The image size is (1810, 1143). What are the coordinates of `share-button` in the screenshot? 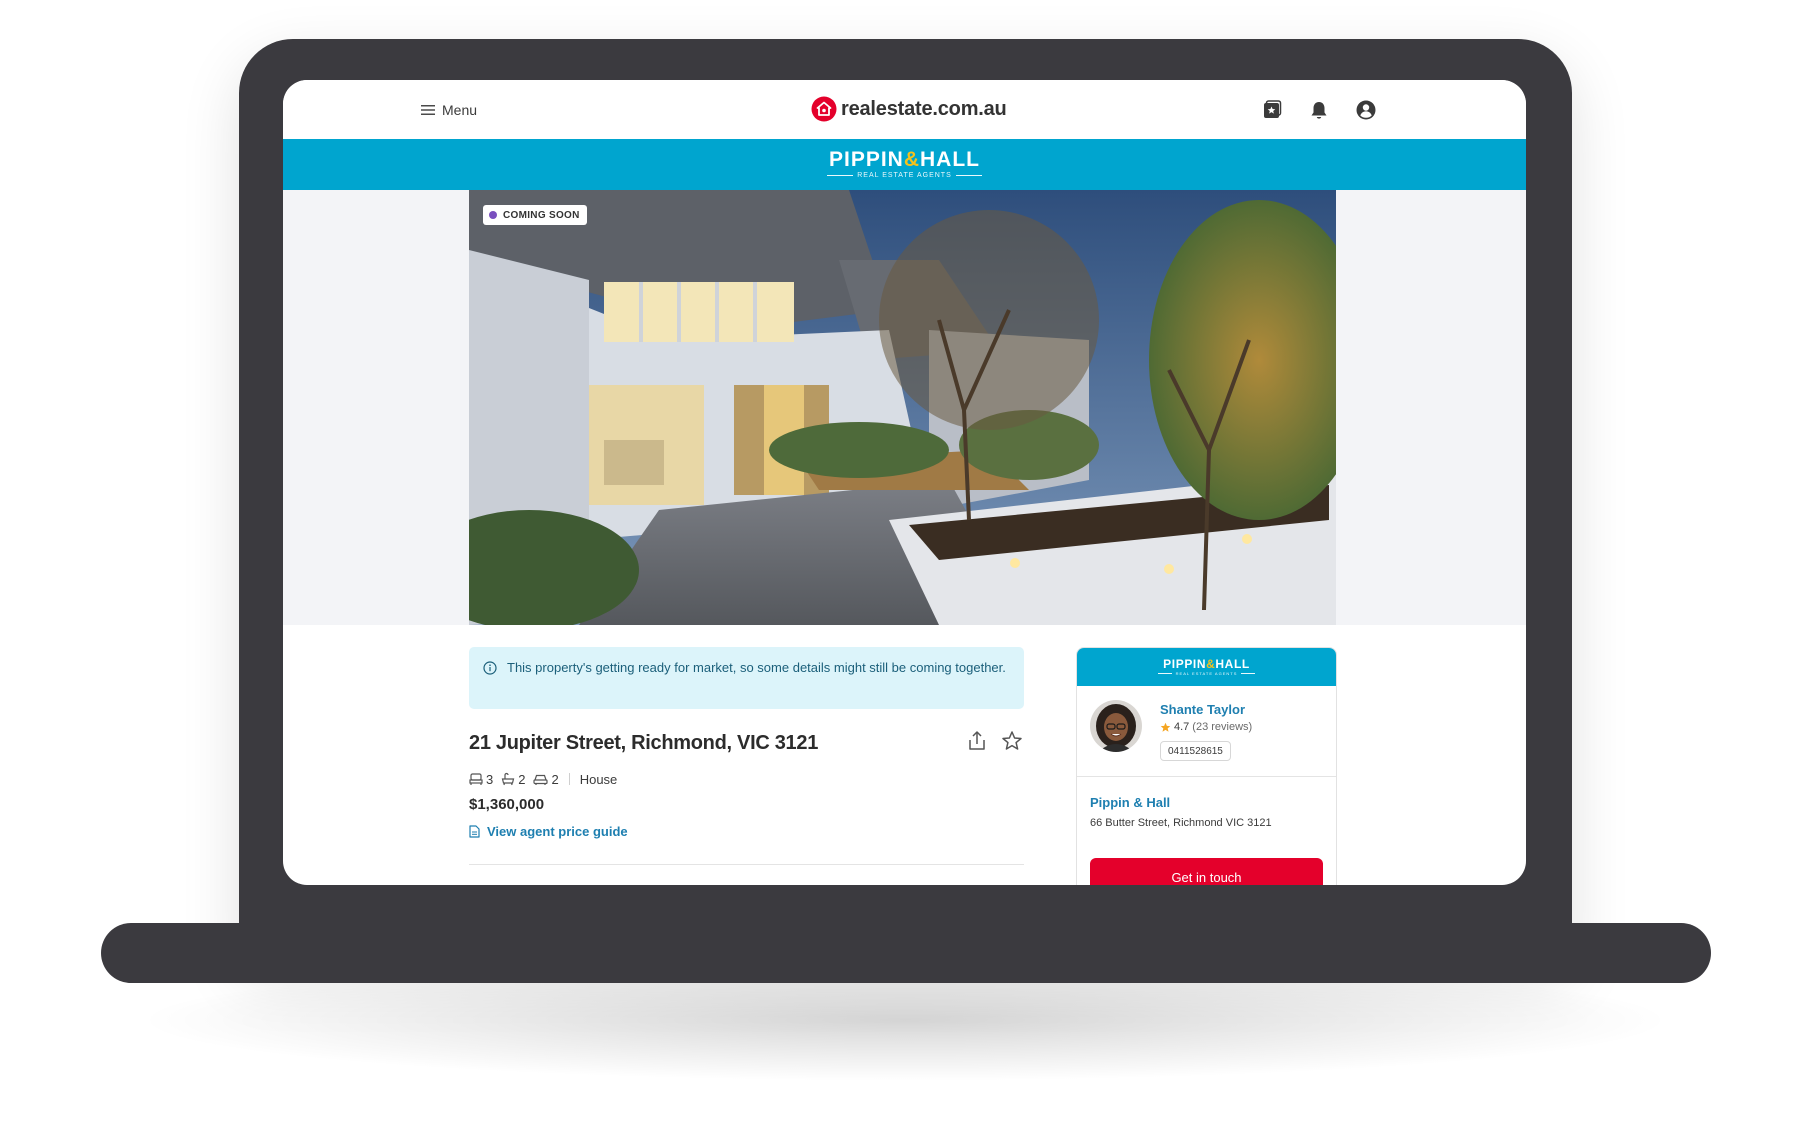 It's located at (977, 741).